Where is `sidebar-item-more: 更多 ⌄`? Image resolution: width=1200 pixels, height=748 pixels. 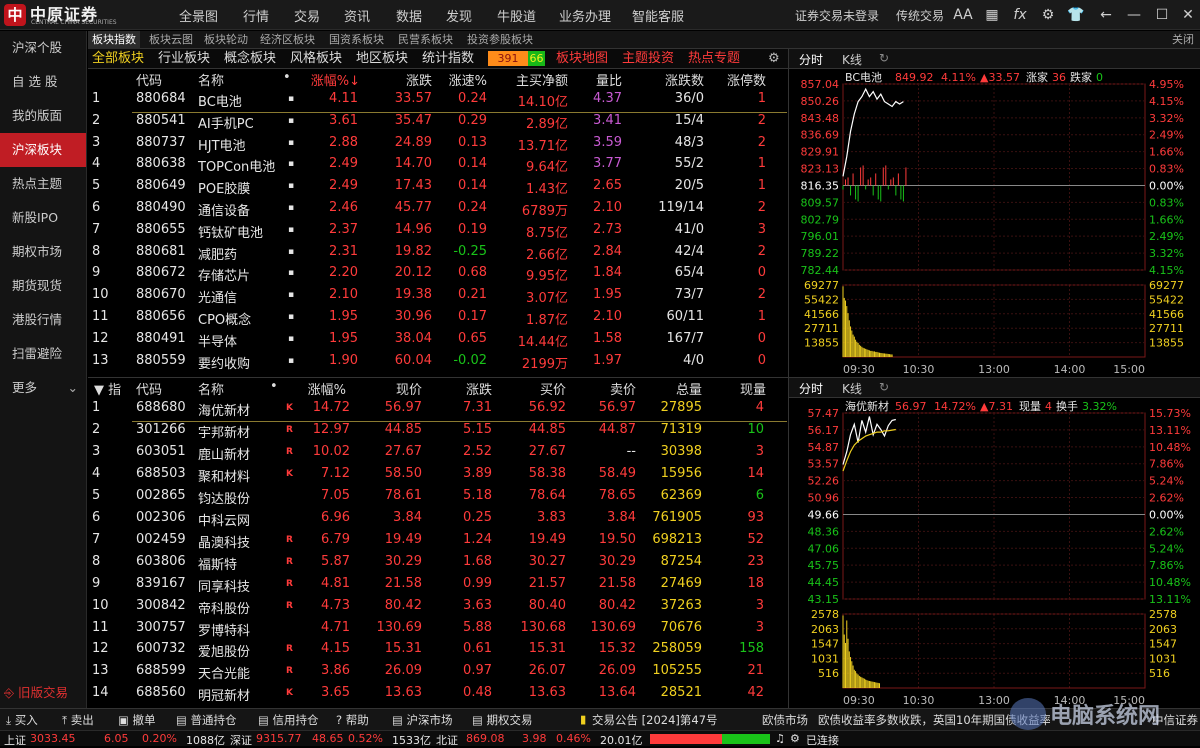
sidebar-item-more: 更多 ⌄ is located at coordinates (43, 388).